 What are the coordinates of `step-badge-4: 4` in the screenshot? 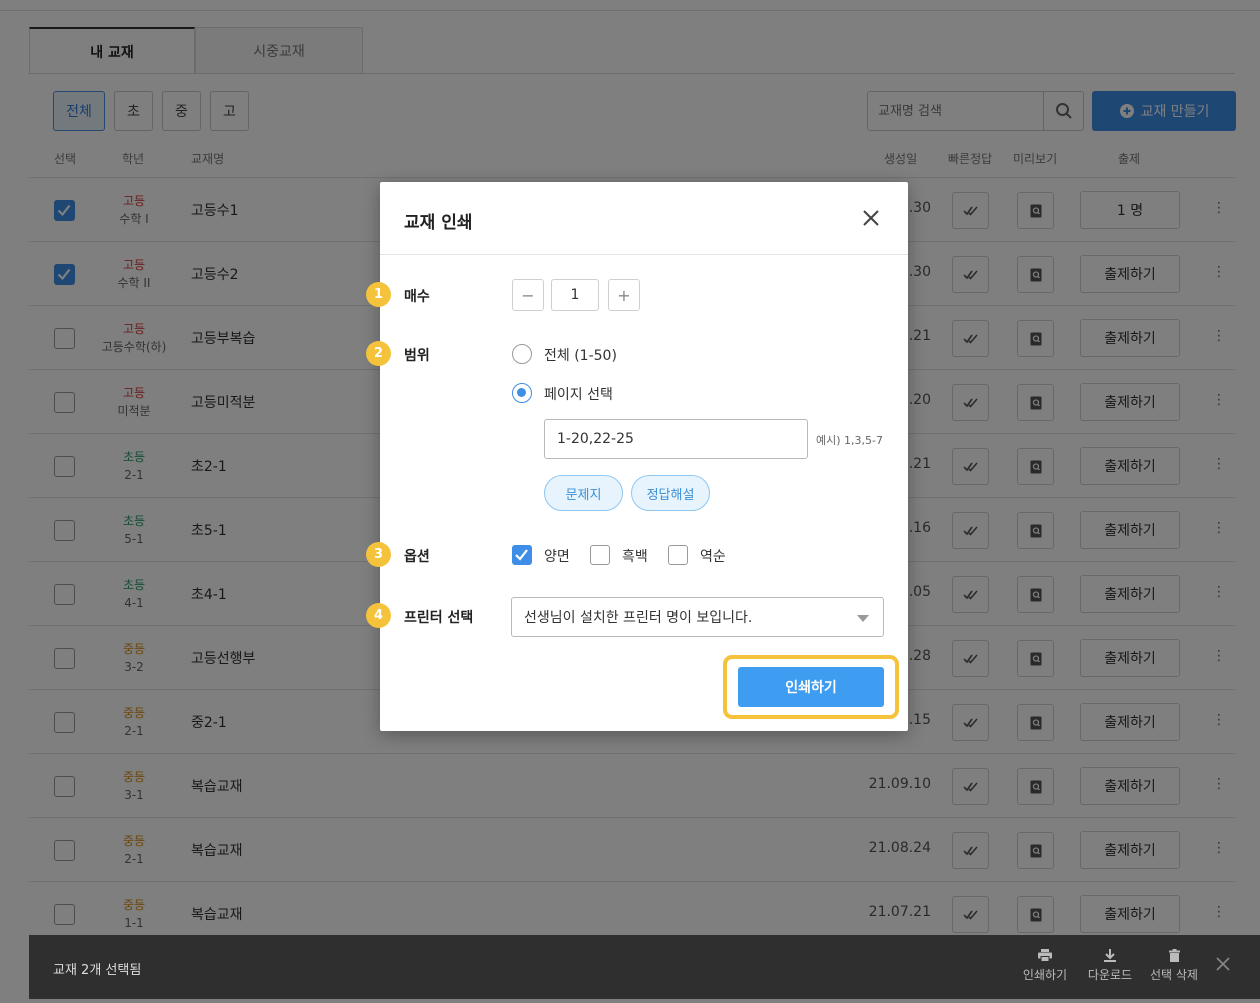 It's located at (378, 615).